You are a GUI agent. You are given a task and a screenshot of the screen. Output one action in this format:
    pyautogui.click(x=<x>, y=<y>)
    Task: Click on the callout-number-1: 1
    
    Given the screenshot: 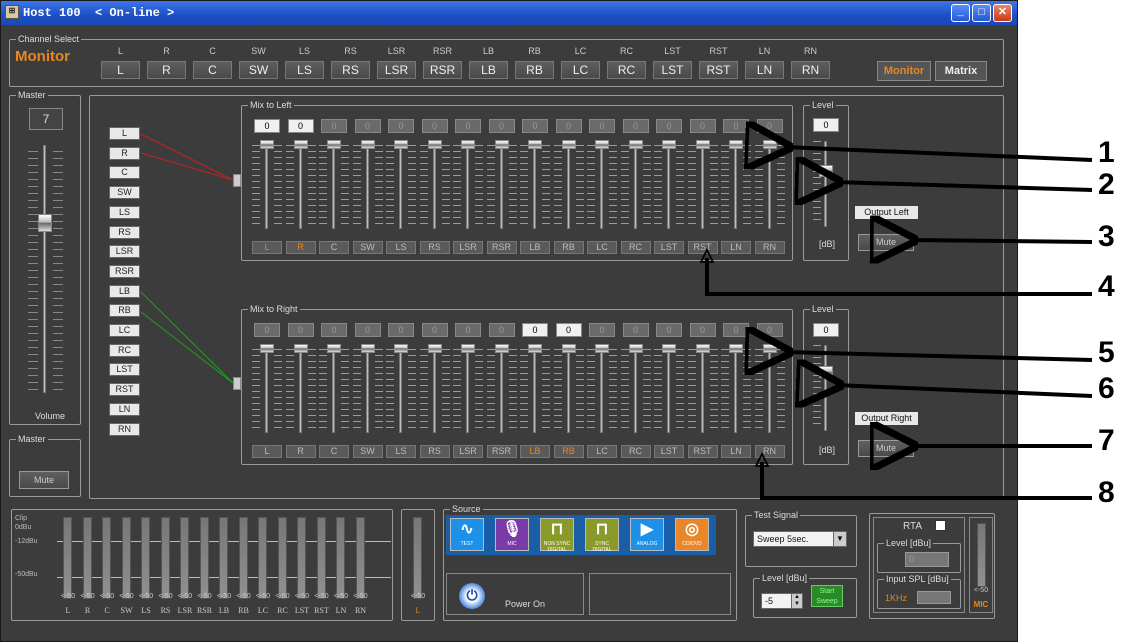 What is the action you would take?
    pyautogui.click(x=1106, y=152)
    